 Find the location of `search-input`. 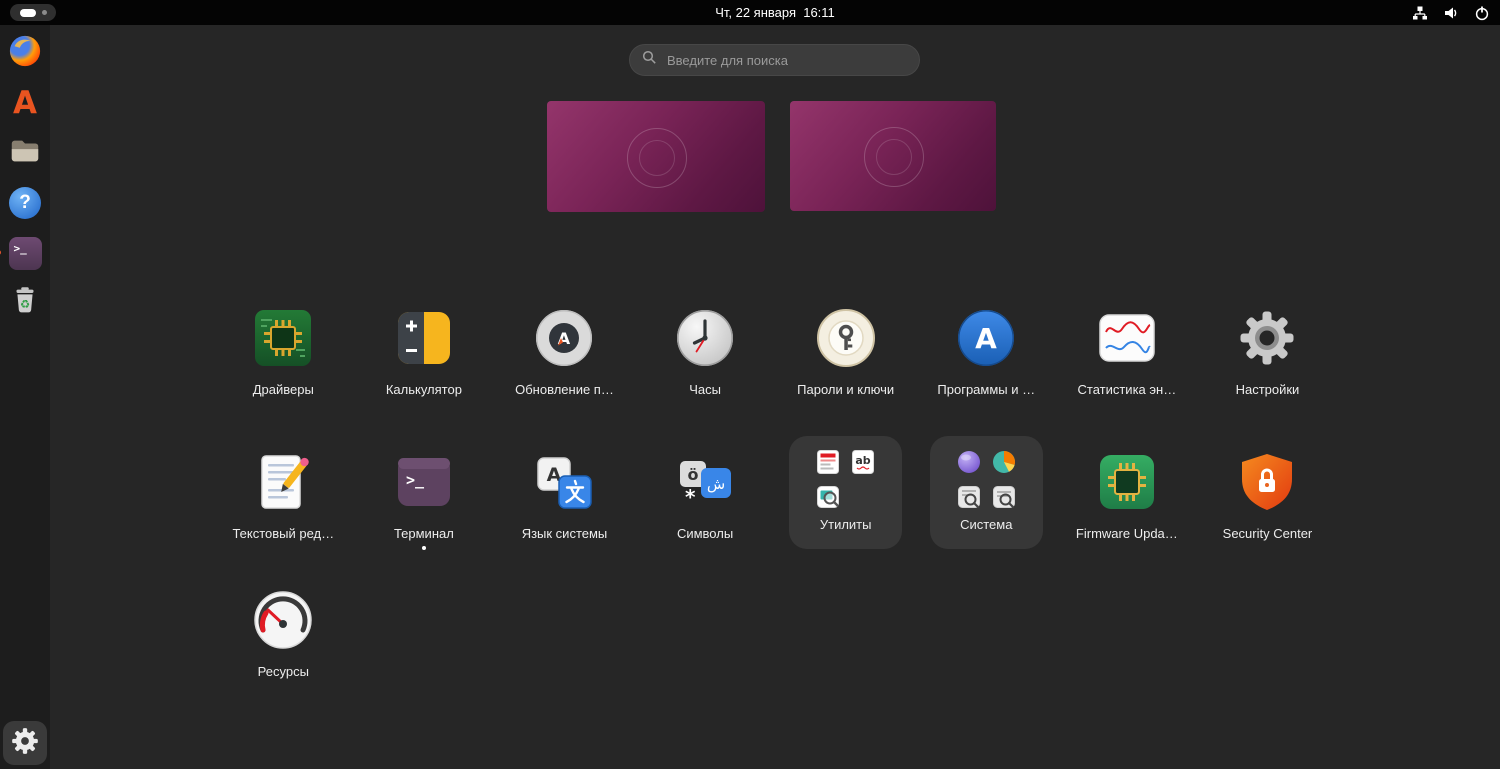

search-input is located at coordinates (786, 60).